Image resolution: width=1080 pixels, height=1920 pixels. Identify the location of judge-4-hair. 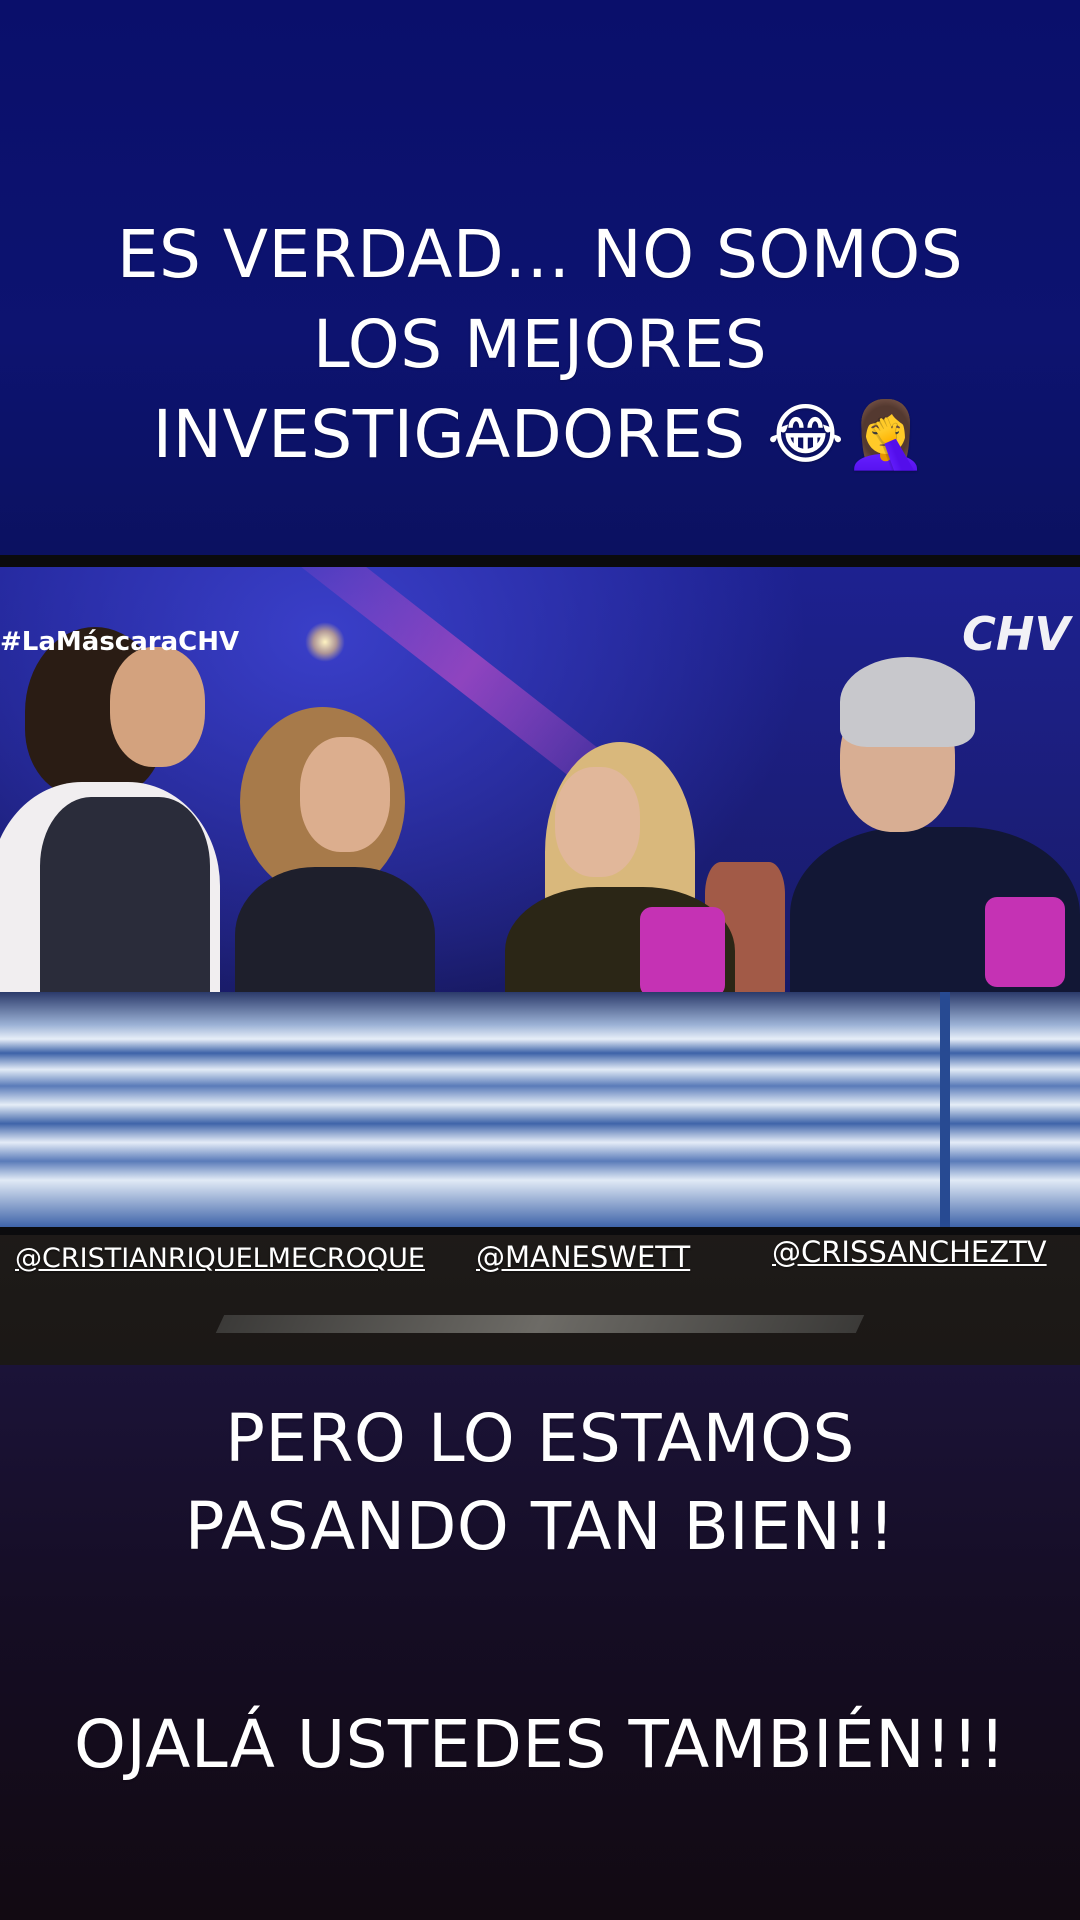
(907, 702).